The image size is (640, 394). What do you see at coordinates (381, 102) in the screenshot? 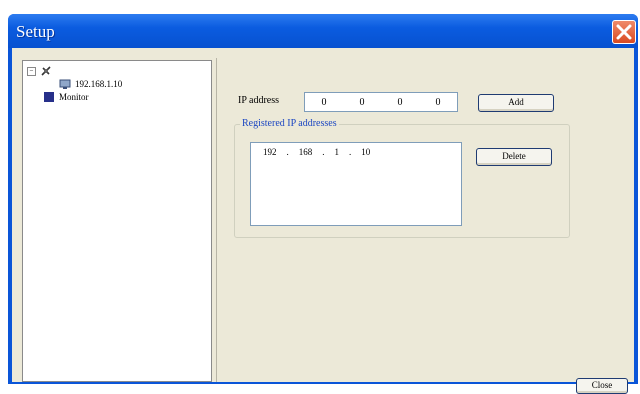
I see `ip-address-input: 0 0 0 0` at bounding box center [381, 102].